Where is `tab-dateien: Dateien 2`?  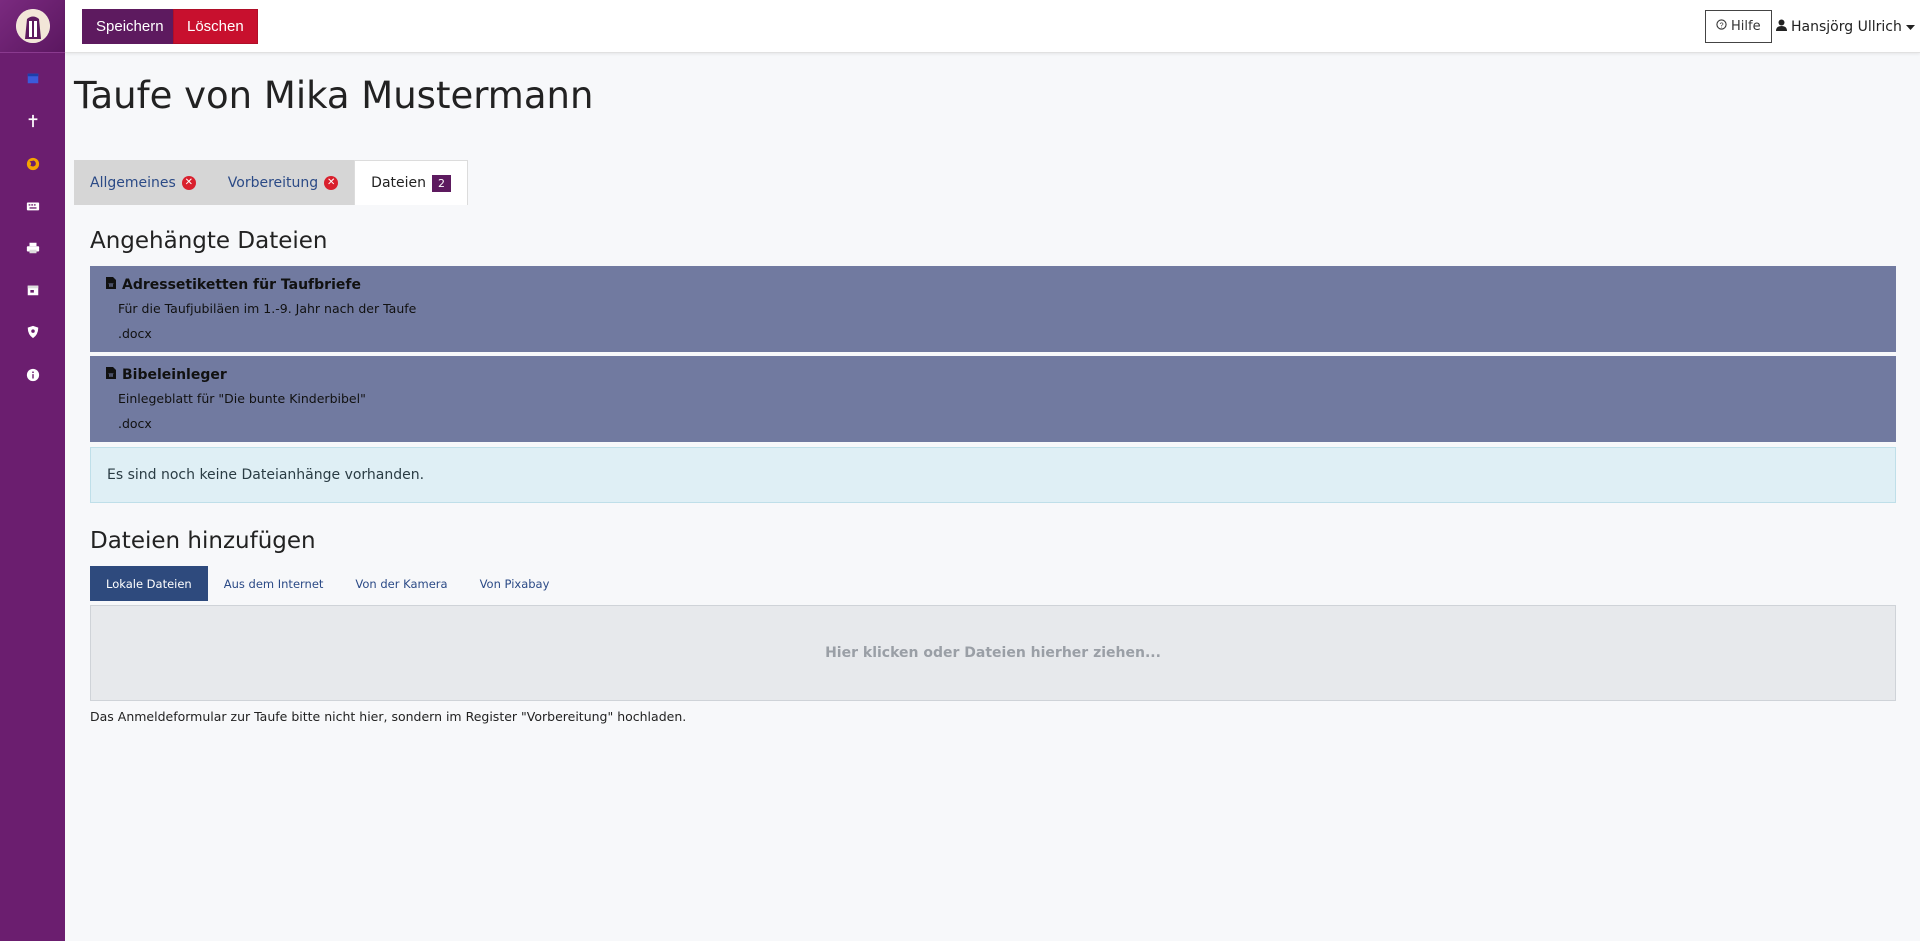 tab-dateien: Dateien 2 is located at coordinates (411, 182).